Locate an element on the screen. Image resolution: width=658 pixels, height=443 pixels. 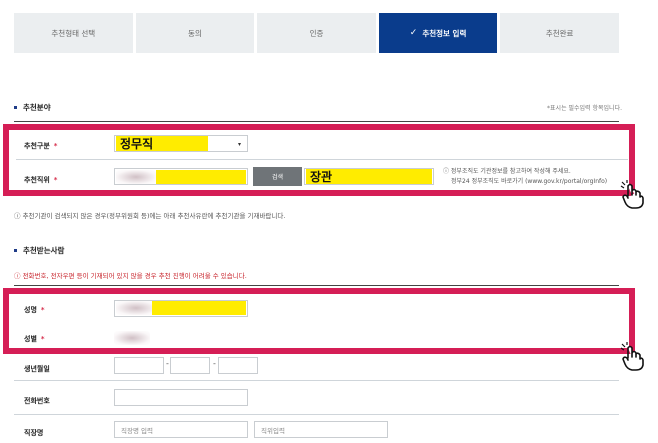
step-auth: 인증 is located at coordinates (316, 33).